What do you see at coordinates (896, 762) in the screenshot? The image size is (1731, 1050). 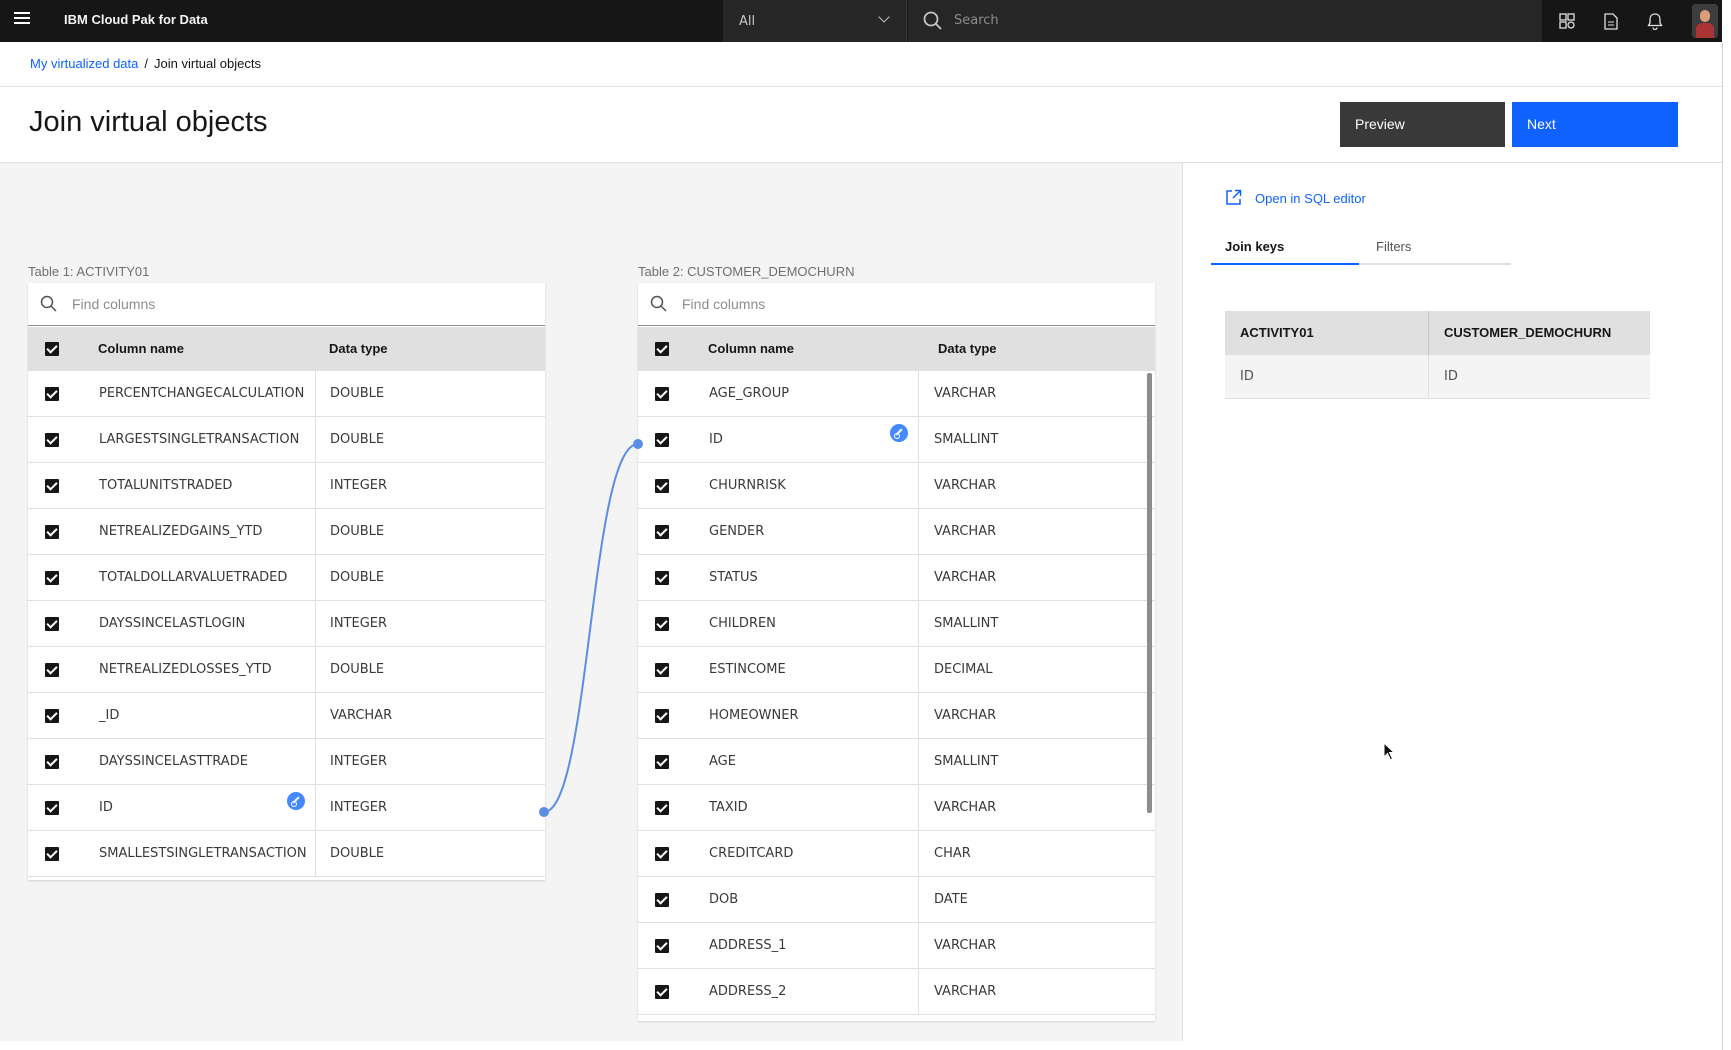 I see `table-row: AGE SMALLINT` at bounding box center [896, 762].